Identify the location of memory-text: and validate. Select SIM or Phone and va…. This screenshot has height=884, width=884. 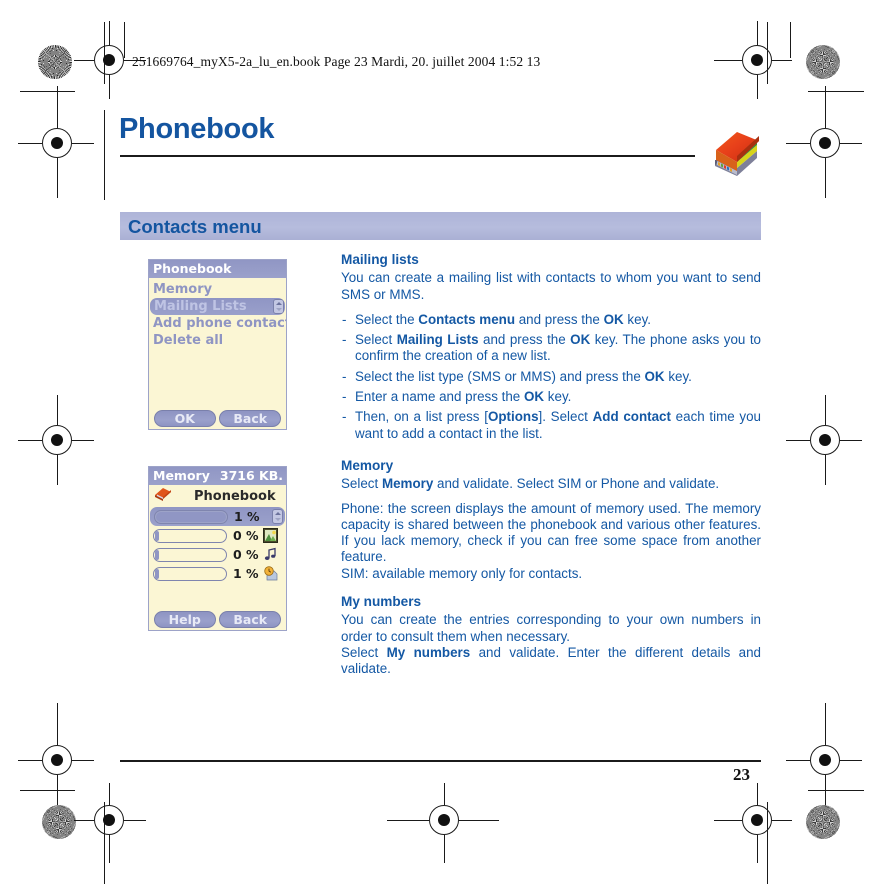
(576, 484).